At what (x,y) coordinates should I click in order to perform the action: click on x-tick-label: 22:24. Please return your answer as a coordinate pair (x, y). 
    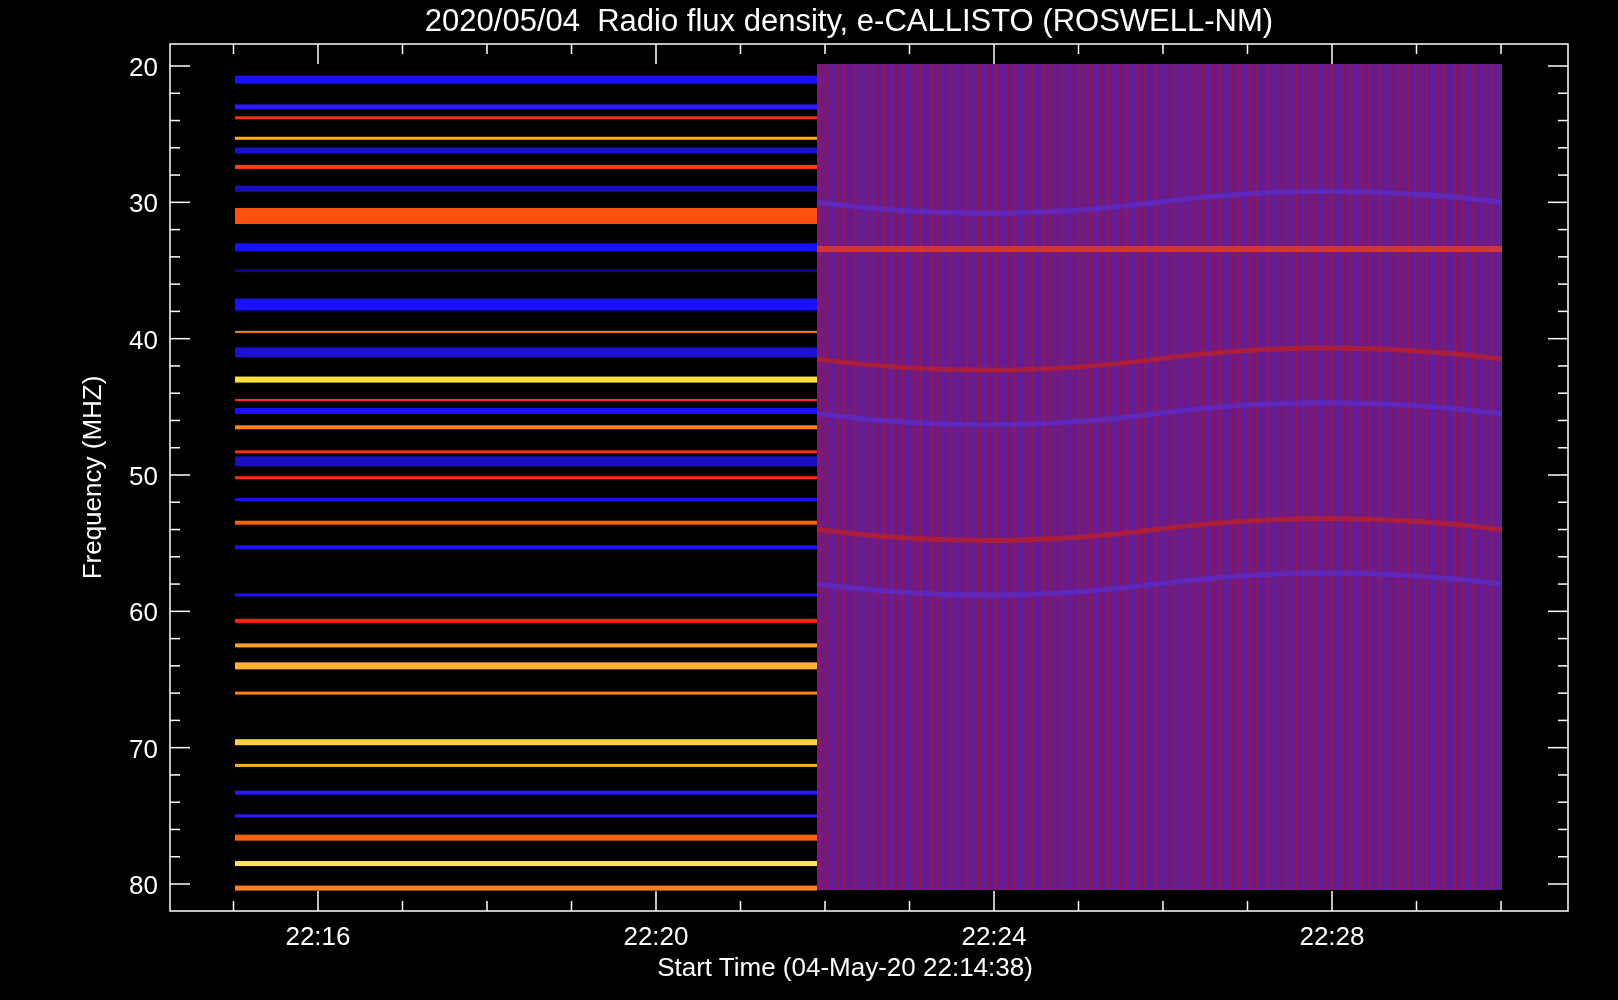
    Looking at the image, I should click on (994, 936).